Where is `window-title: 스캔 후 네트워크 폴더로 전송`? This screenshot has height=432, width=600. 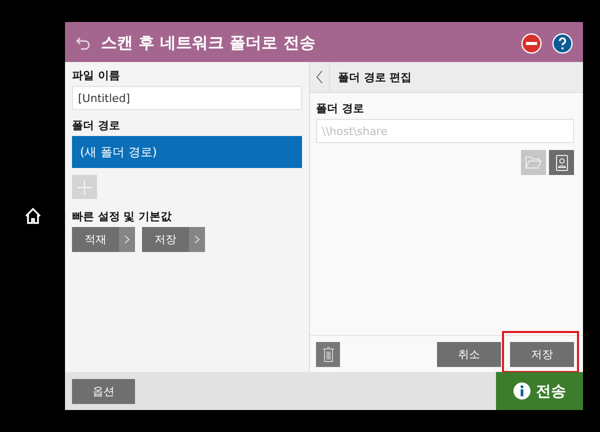
window-title: 스캔 후 네트워크 폴더로 전송 is located at coordinates (208, 43).